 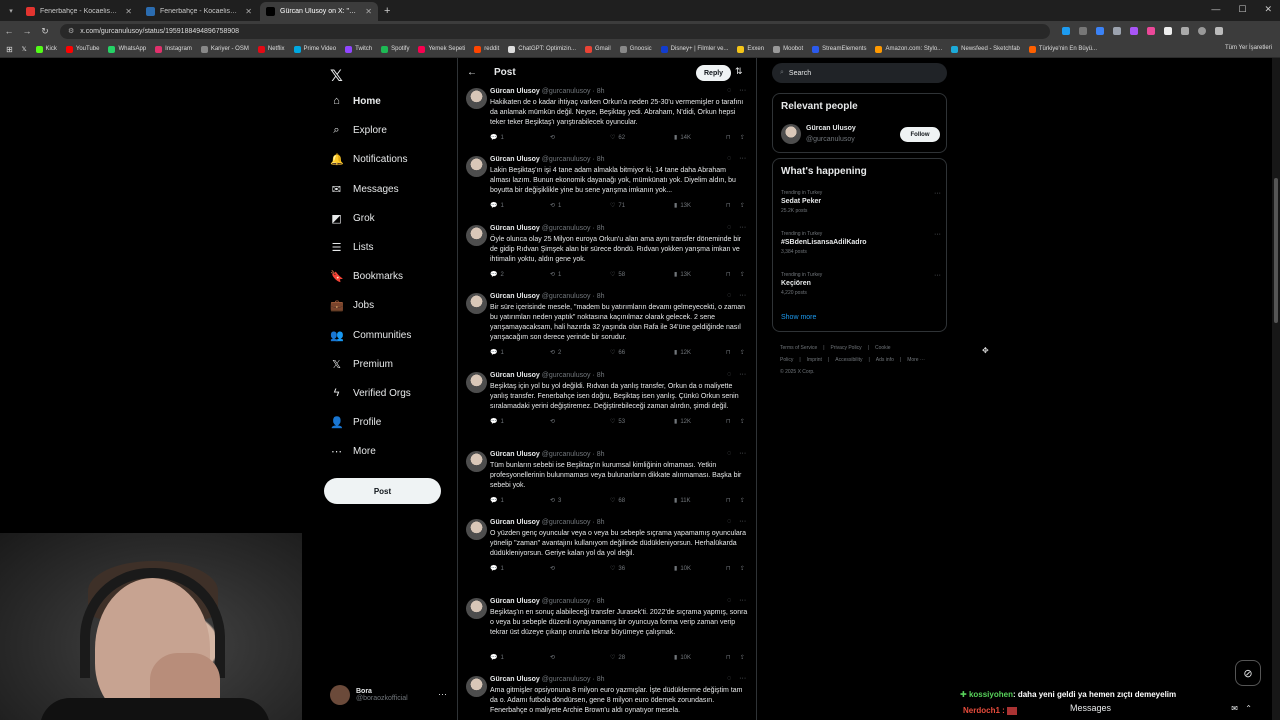 I want to click on bookmark-item: YouTube, so click(x=82, y=49).